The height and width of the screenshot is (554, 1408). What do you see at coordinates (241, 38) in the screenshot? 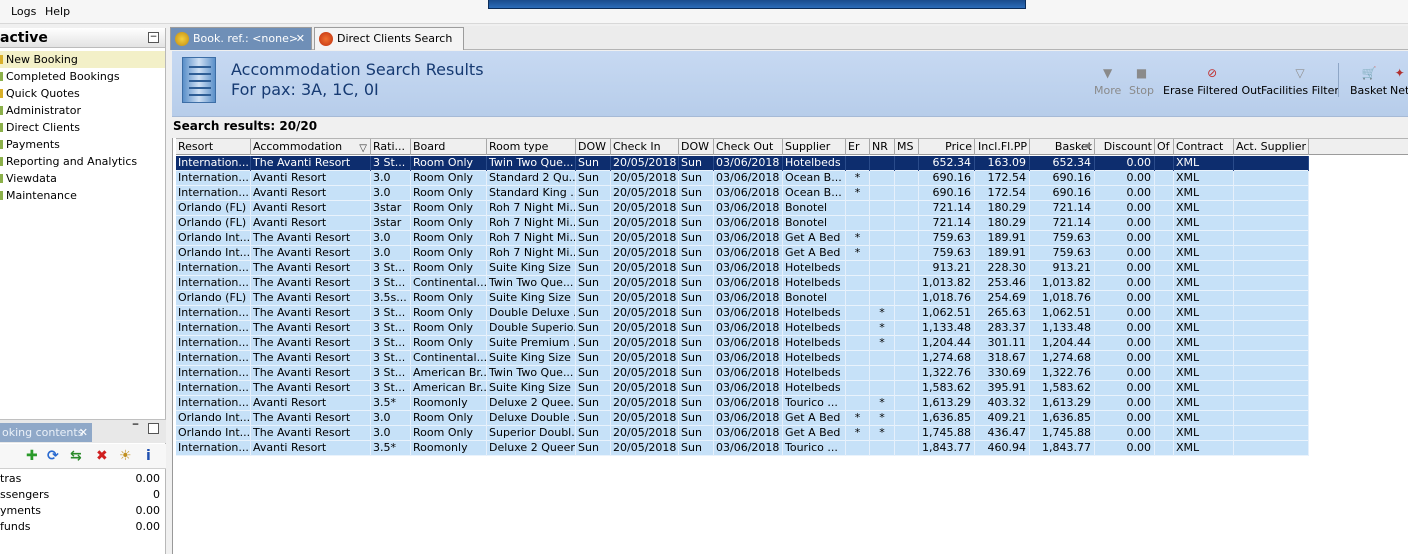
I see `tab-book-ref: Book. ref.: <none> ✕` at bounding box center [241, 38].